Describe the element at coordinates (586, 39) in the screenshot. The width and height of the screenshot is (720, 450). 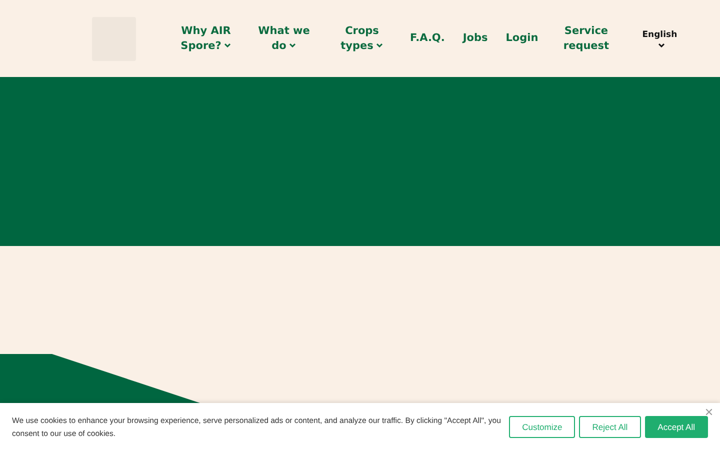
I see `nav-link: Service request` at that location.